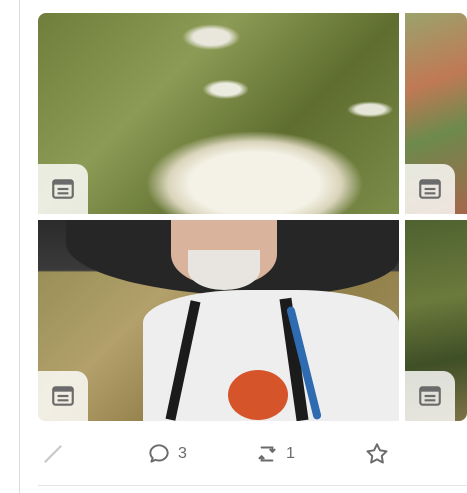  I want to click on pencil-icon, so click(53, 454).